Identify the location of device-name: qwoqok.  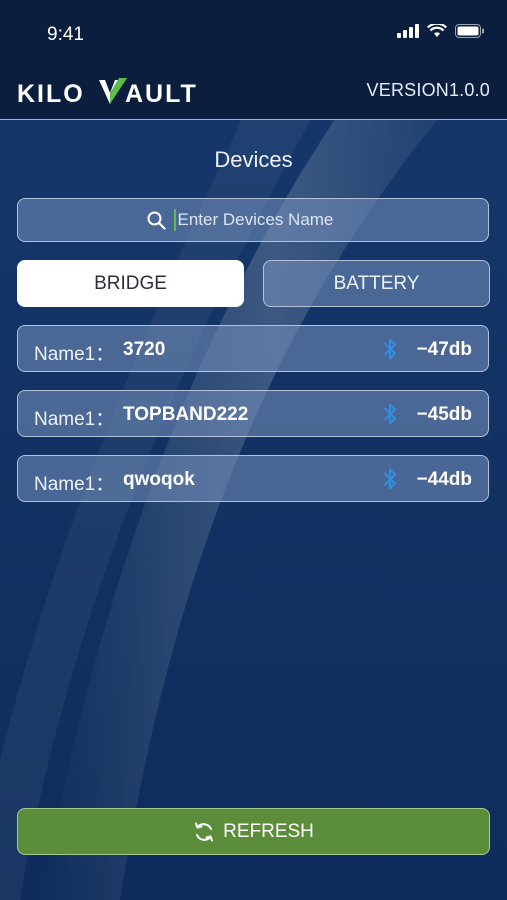
(159, 479).